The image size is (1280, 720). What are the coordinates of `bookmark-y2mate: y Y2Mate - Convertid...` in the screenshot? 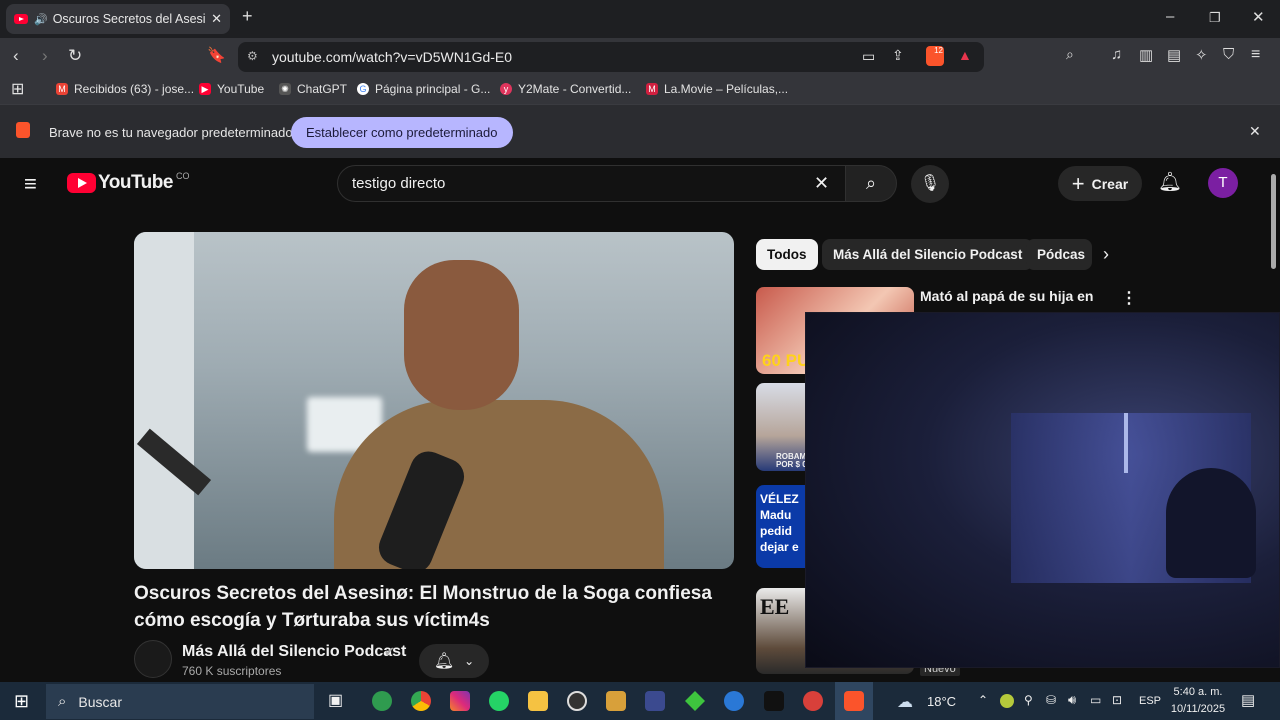 It's located at (565, 89).